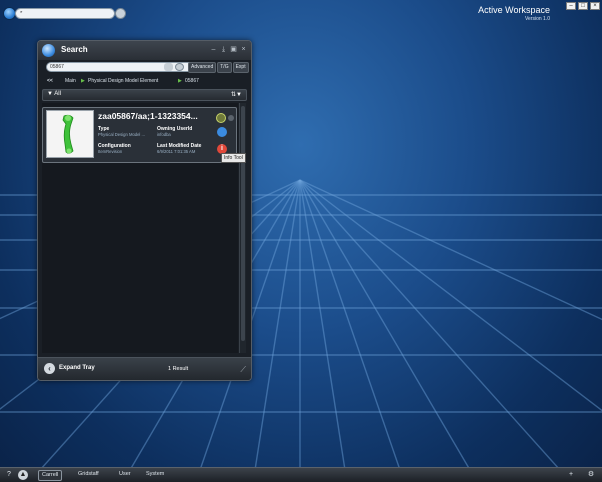 Image resolution: width=602 pixels, height=482 pixels. Describe the element at coordinates (514, 10) in the screenshot. I see `app-title: Active Workspace` at that location.